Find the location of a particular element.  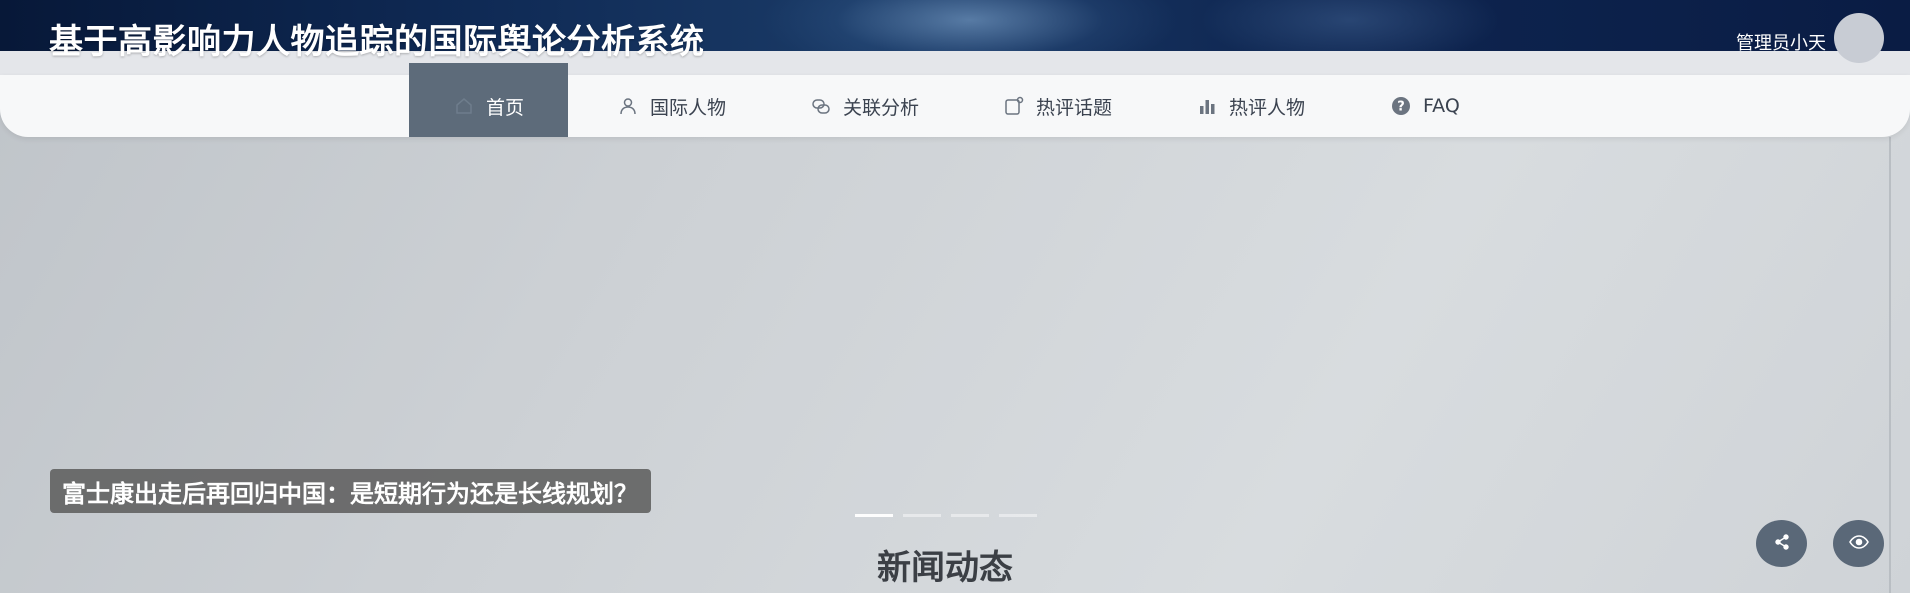

user-icon is located at coordinates (628, 106).